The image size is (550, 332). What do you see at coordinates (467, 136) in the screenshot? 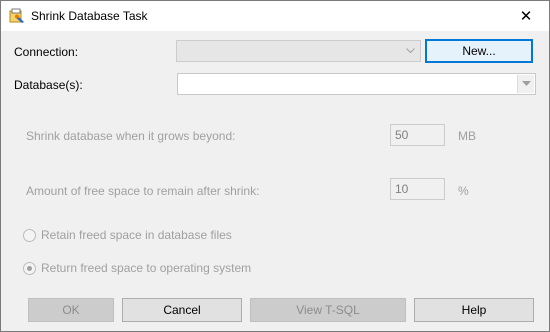
I see `shrink-threshold-unit: MB` at bounding box center [467, 136].